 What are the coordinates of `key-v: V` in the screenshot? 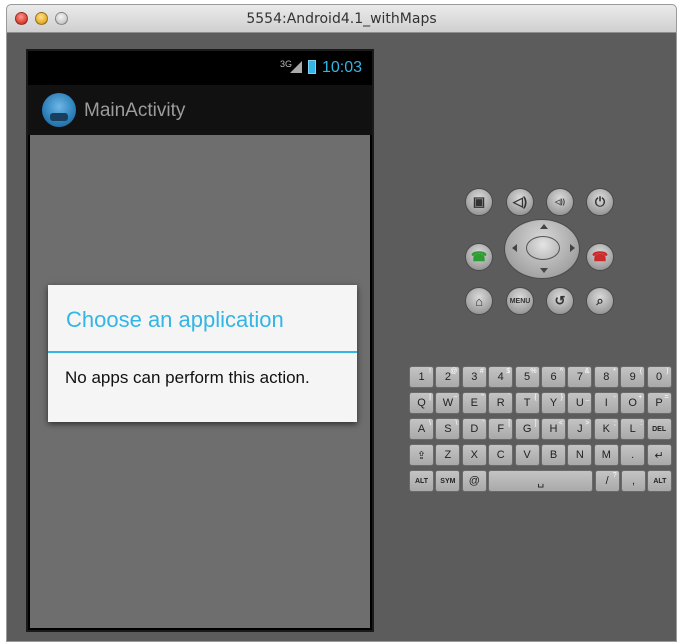 It's located at (527, 455).